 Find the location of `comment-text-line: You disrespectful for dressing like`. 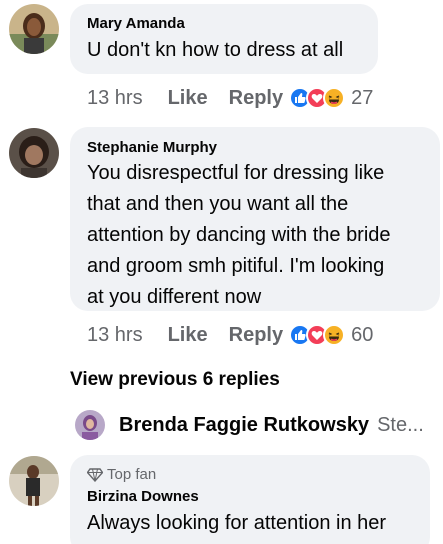

comment-text-line: You disrespectful for dressing like is located at coordinates (236, 173).